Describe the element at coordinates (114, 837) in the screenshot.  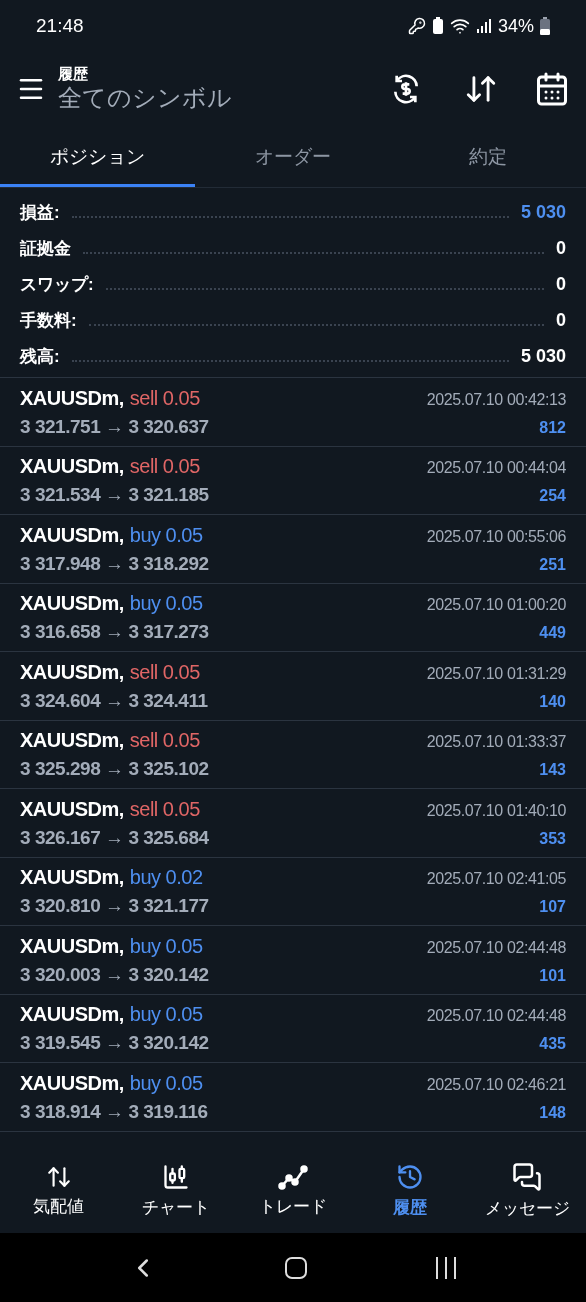
I see `trade-prices: 3 326.167 → 3 325.684` at that location.